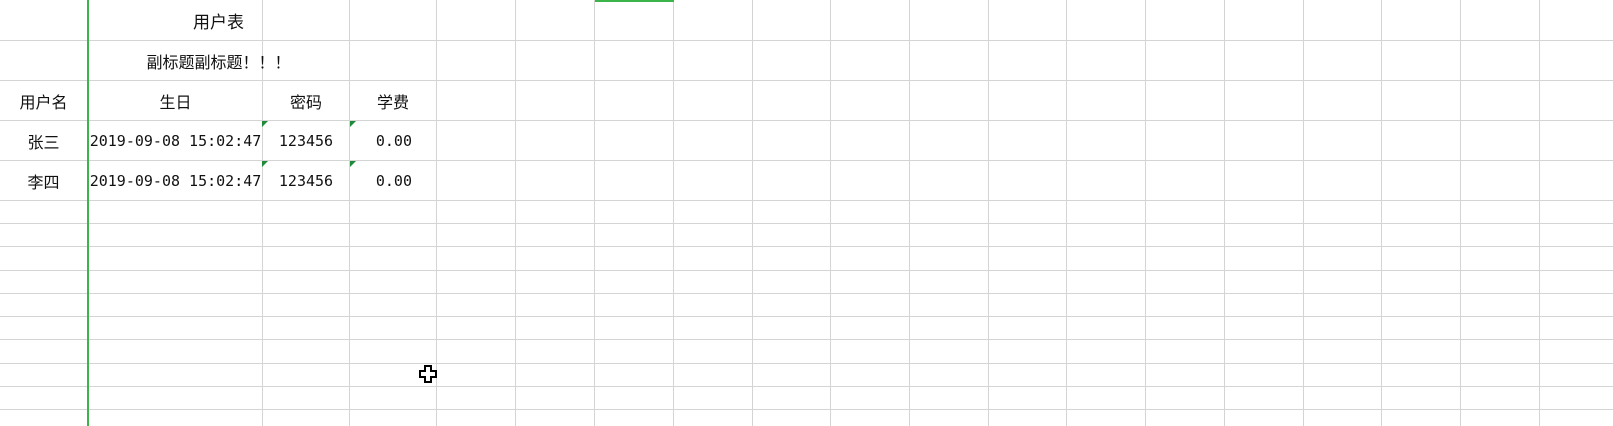 The width and height of the screenshot is (1613, 426). What do you see at coordinates (218, 60) in the screenshot?
I see `sheet-subtitle-cell: 副标题副标题！！！` at bounding box center [218, 60].